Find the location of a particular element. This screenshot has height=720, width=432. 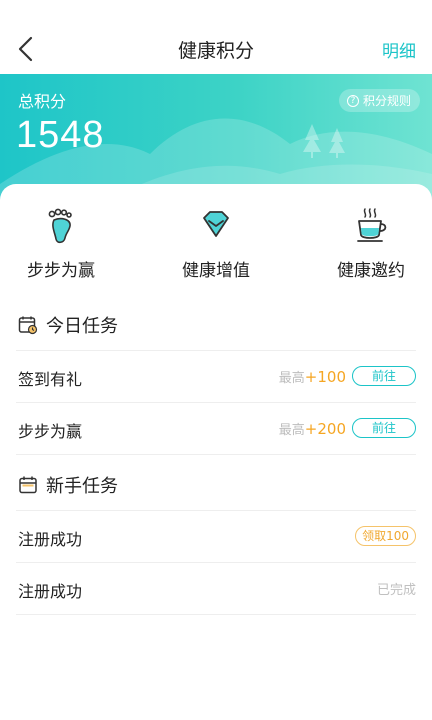

completed-status: 已完成 is located at coordinates (396, 590).